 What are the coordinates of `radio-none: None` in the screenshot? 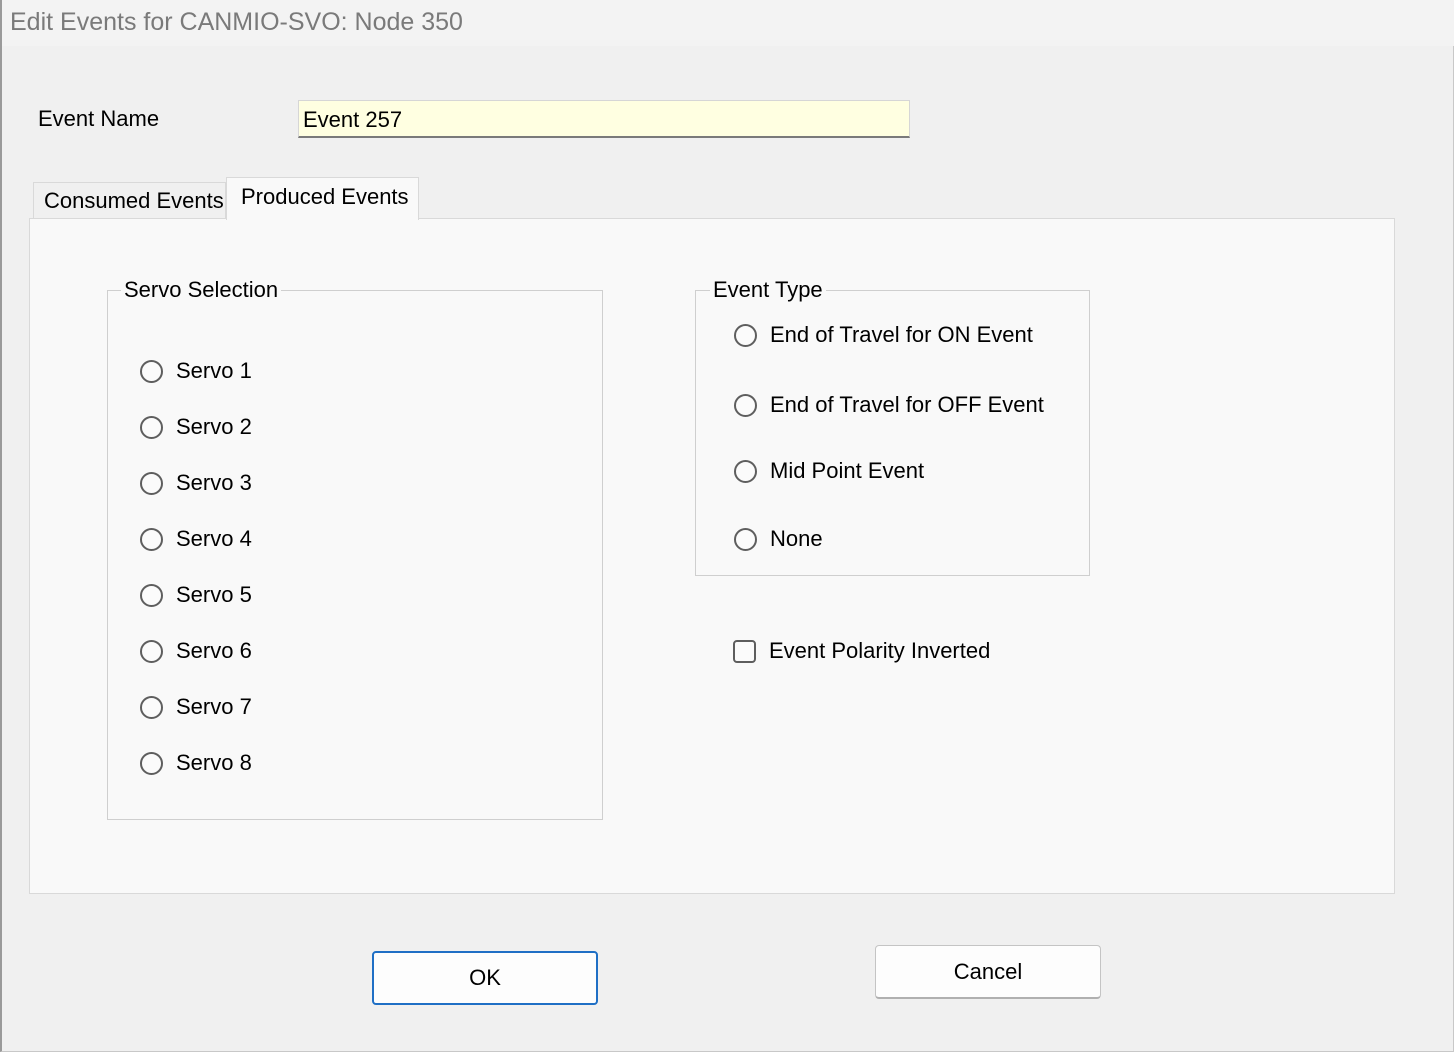 It's located at (778, 539).